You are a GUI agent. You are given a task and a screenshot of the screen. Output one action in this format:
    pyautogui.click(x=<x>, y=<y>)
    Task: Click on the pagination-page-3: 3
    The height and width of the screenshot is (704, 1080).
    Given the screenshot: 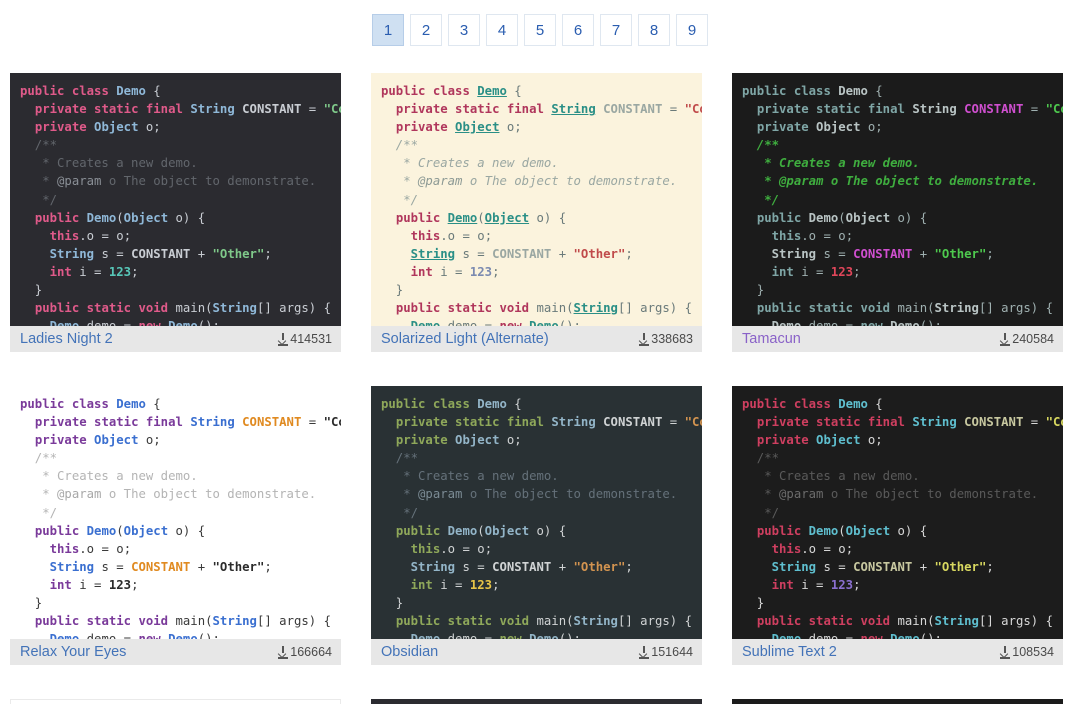 What is the action you would take?
    pyautogui.click(x=464, y=30)
    